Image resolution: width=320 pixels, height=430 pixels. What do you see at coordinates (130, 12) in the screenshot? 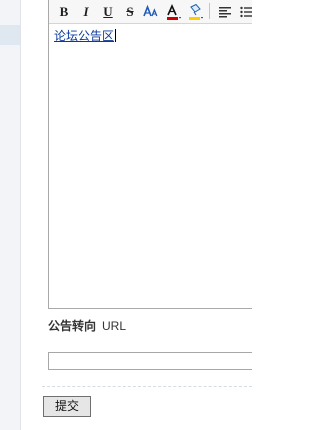
I see `strikethrough-button: S` at bounding box center [130, 12].